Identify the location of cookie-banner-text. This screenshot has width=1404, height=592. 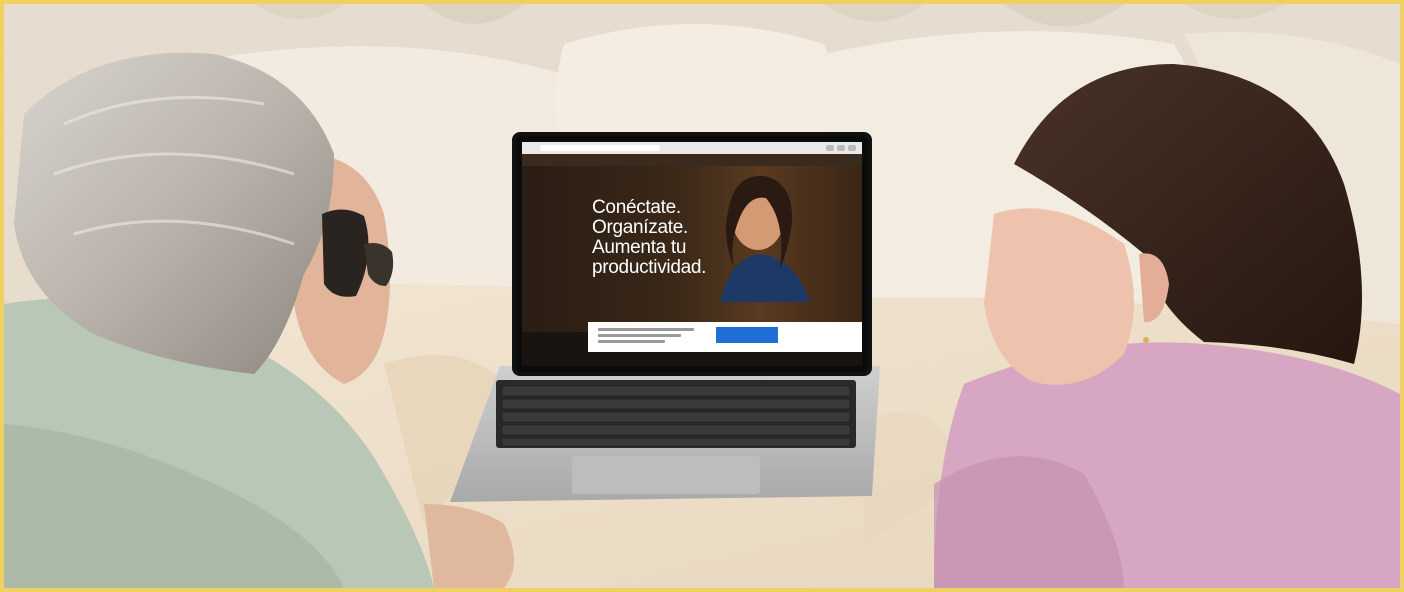
(646, 337).